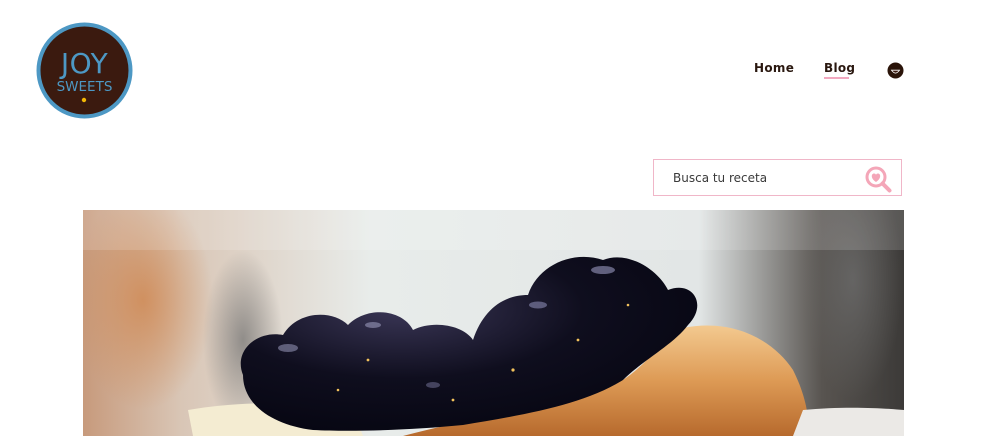 The width and height of the screenshot is (987, 436). I want to click on heart-magnifier-icon, so click(878, 179).